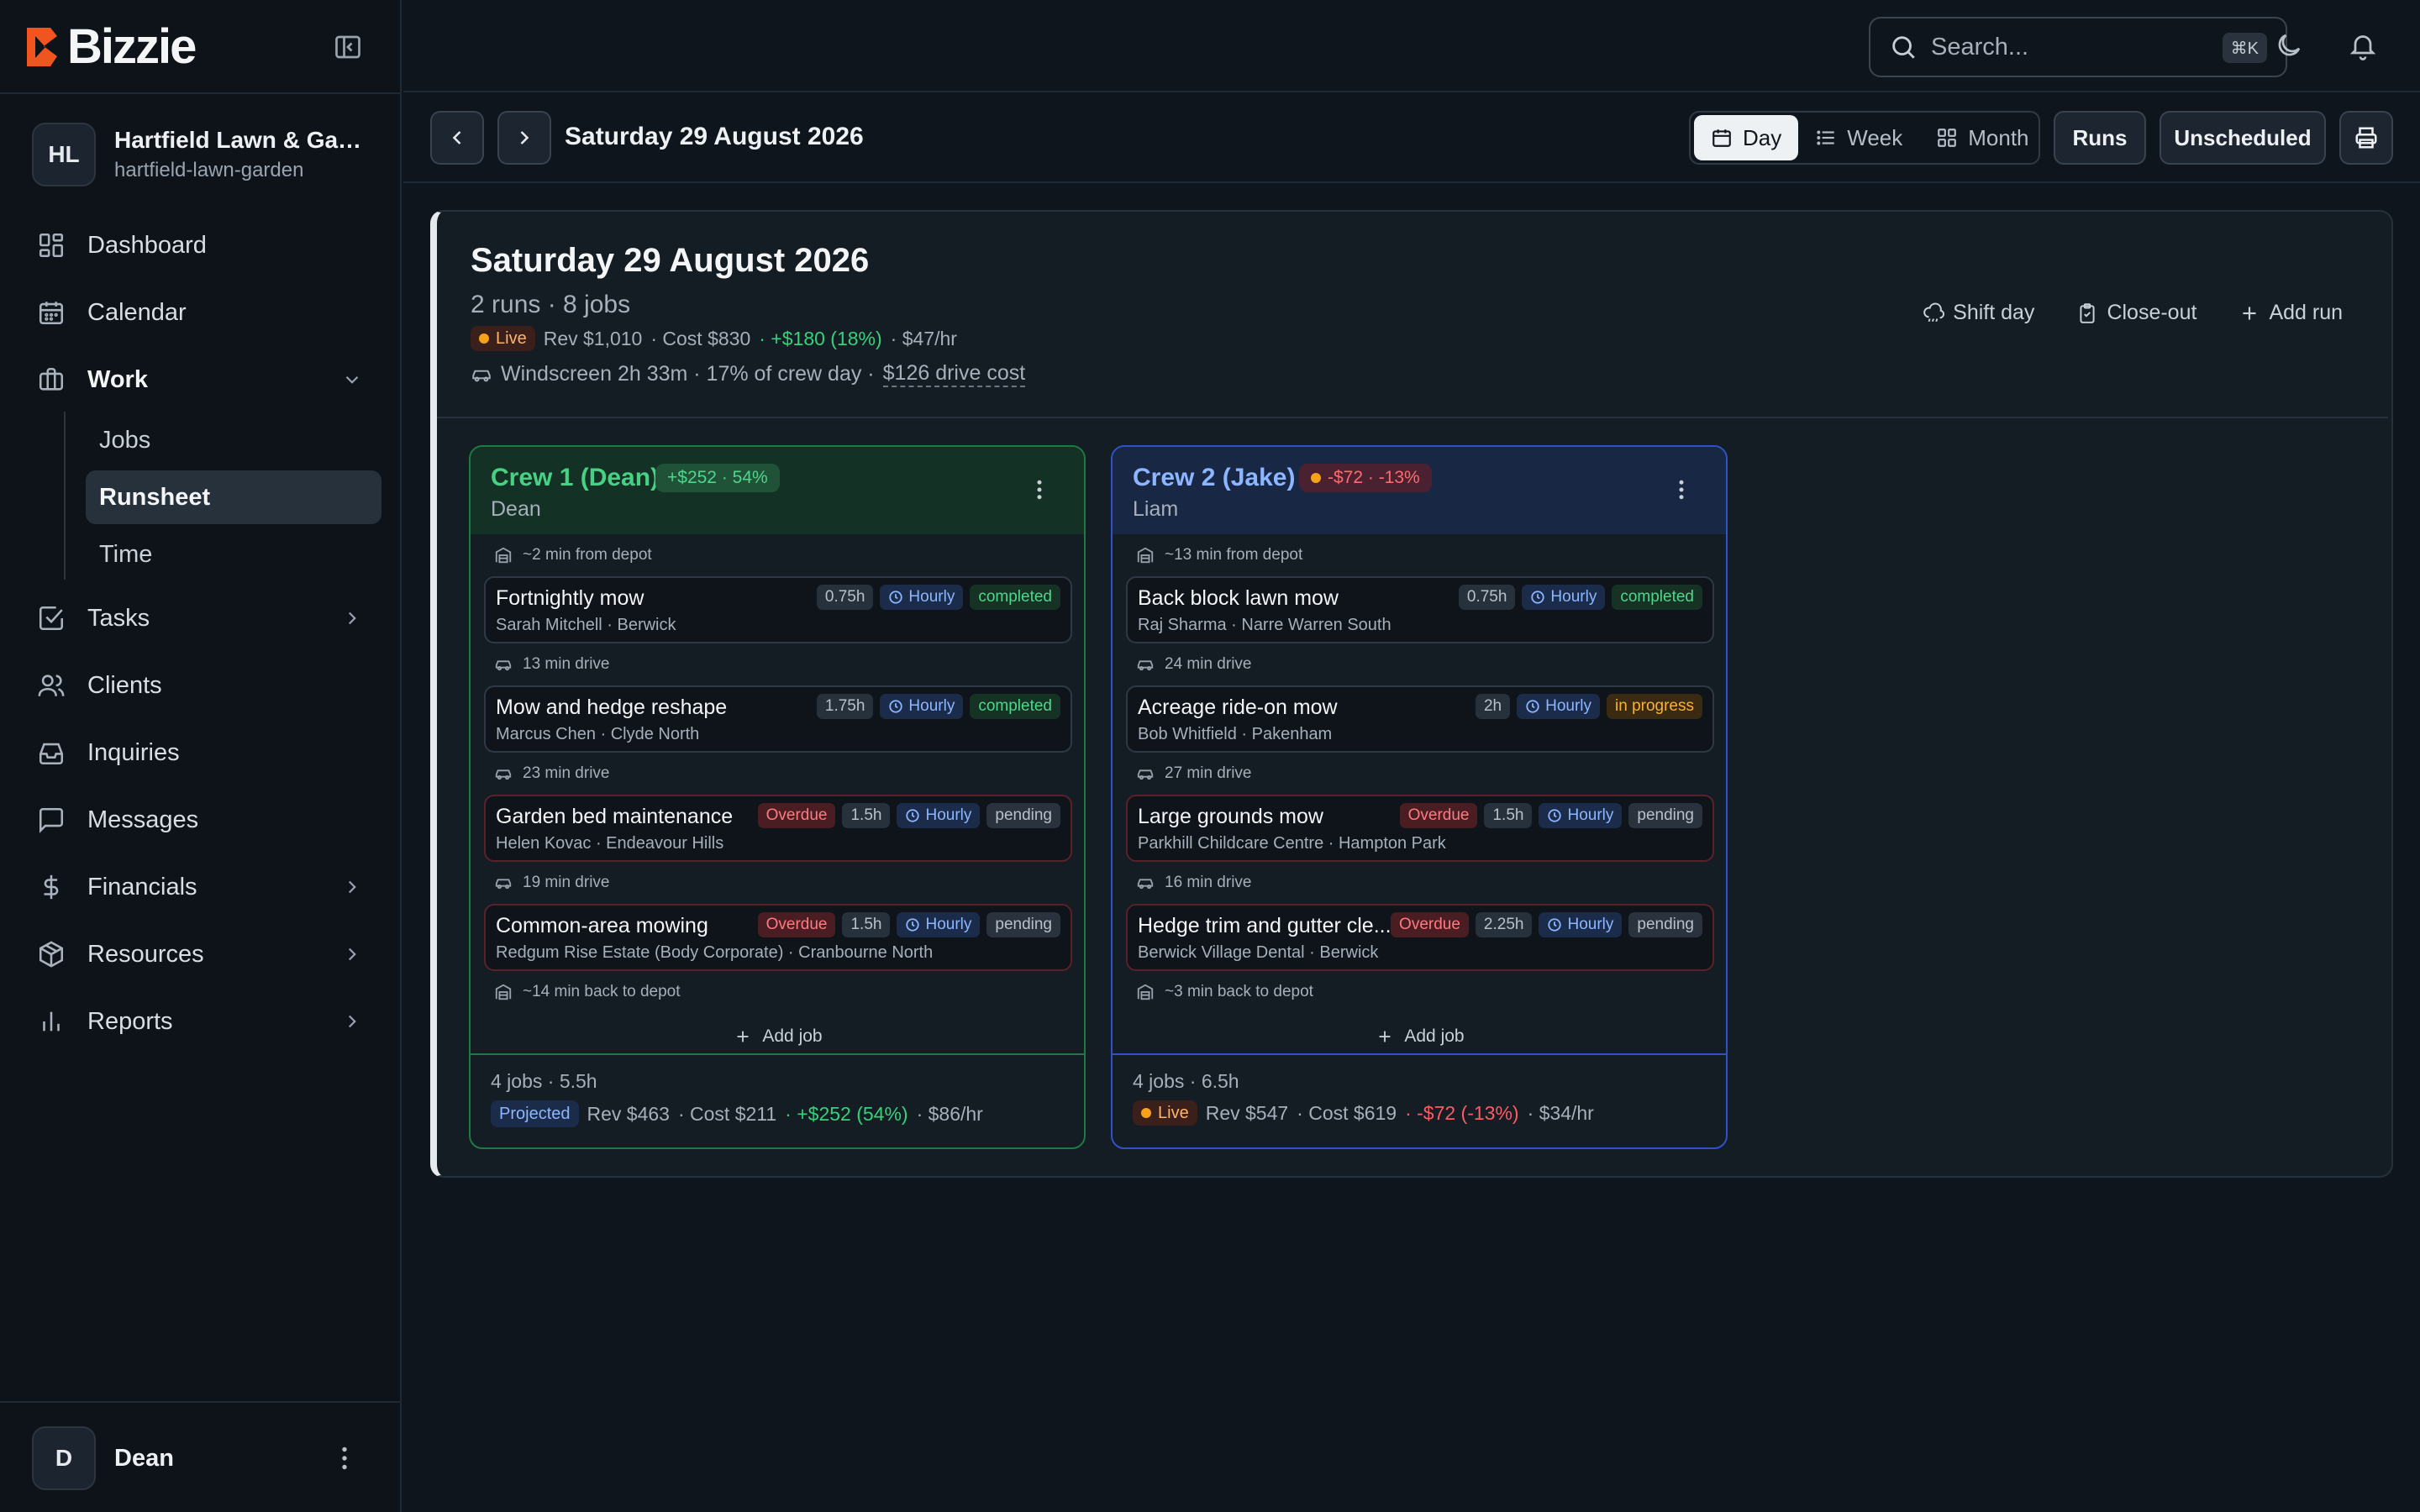  What do you see at coordinates (205, 887) in the screenshot?
I see `nav-item-financials: Financials` at bounding box center [205, 887].